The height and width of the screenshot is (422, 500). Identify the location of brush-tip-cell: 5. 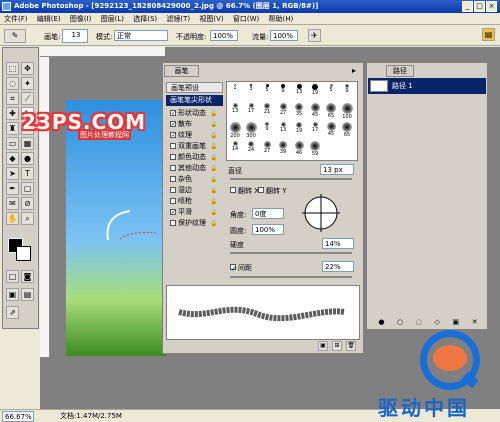
(267, 91).